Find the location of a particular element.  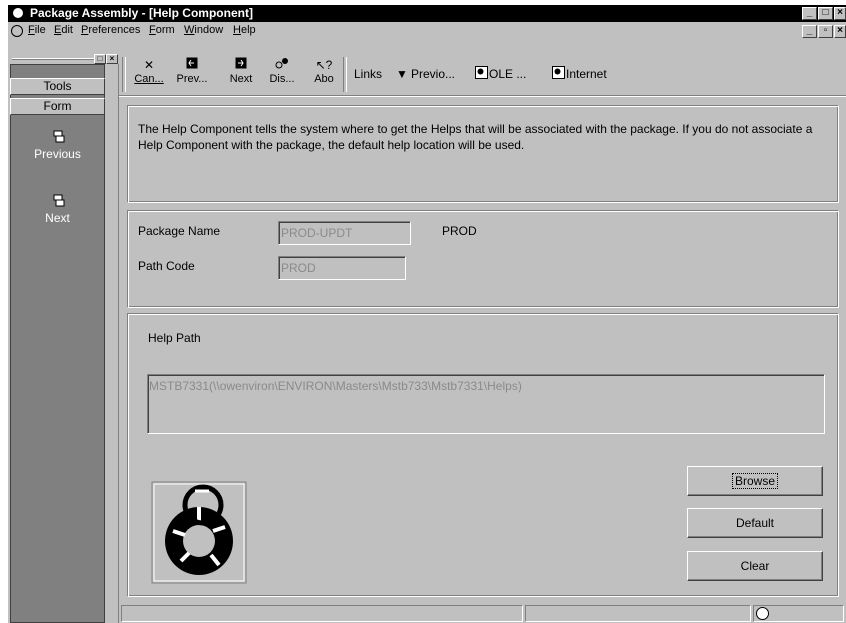

exit-bar-header: □ × is located at coordinates (63, 59).